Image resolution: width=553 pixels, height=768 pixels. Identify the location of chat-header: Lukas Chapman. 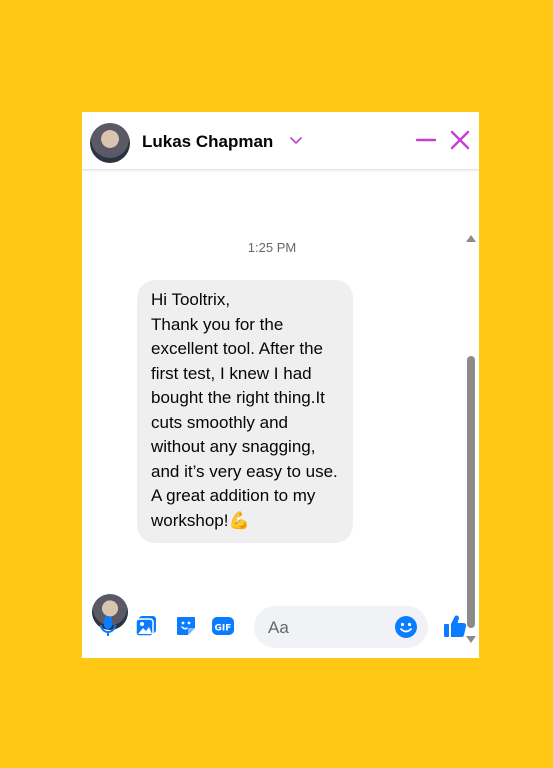
(280, 141).